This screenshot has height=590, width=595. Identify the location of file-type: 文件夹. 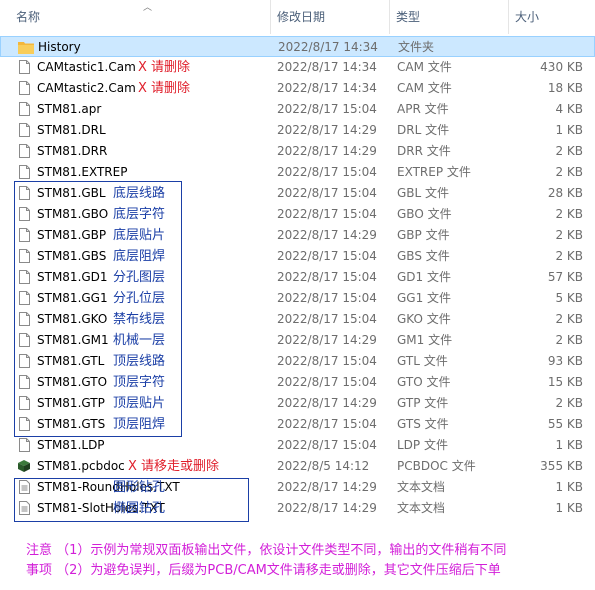
(416, 47).